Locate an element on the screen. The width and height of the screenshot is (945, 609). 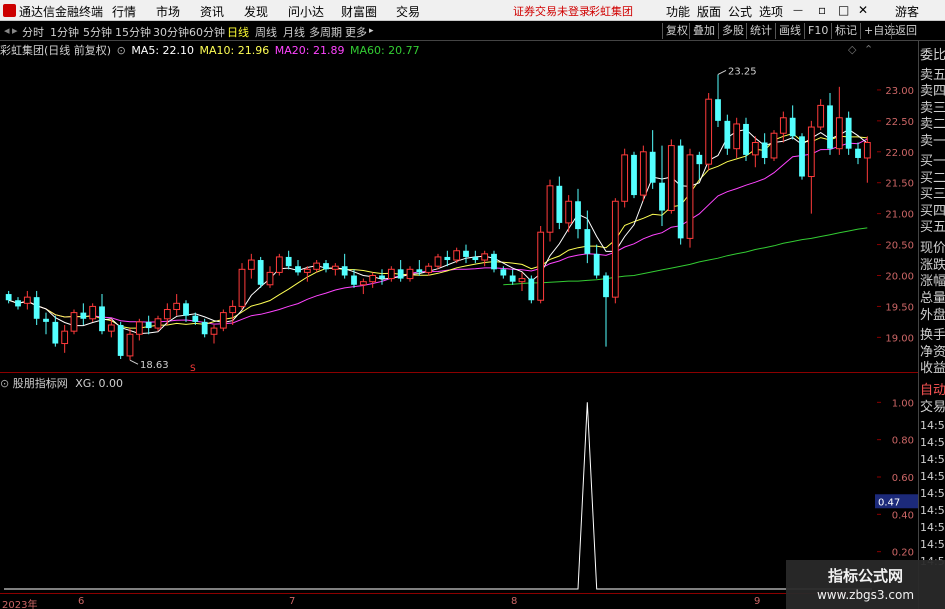
period-60min: 60分钟 is located at coordinates (207, 32).